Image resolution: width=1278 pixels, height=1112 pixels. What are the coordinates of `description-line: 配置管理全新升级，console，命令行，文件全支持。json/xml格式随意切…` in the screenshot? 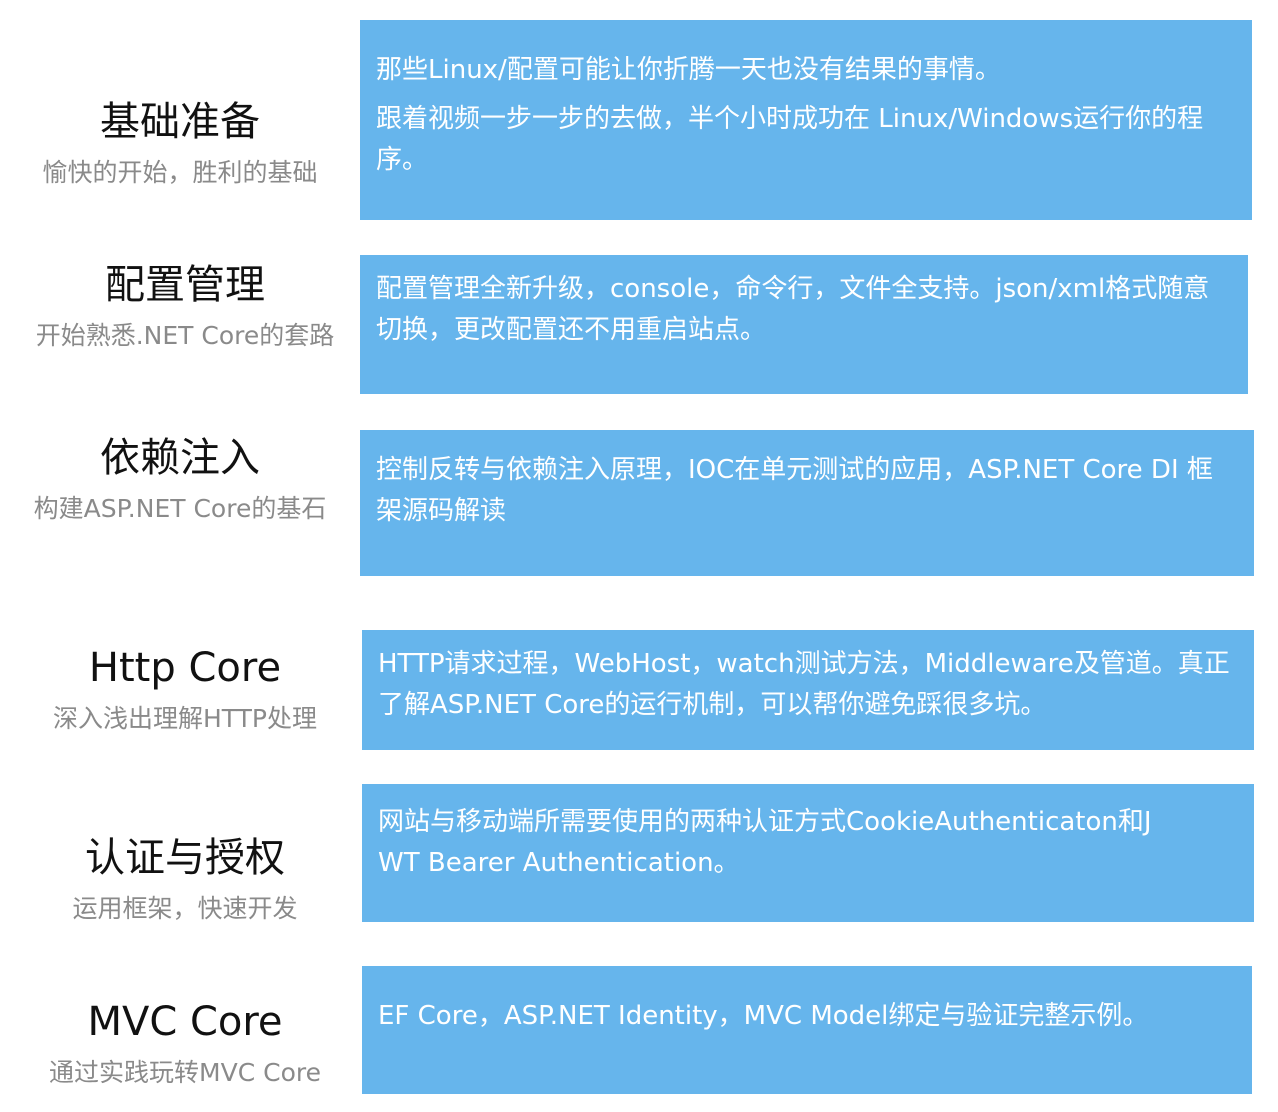 It's located at (793, 309).